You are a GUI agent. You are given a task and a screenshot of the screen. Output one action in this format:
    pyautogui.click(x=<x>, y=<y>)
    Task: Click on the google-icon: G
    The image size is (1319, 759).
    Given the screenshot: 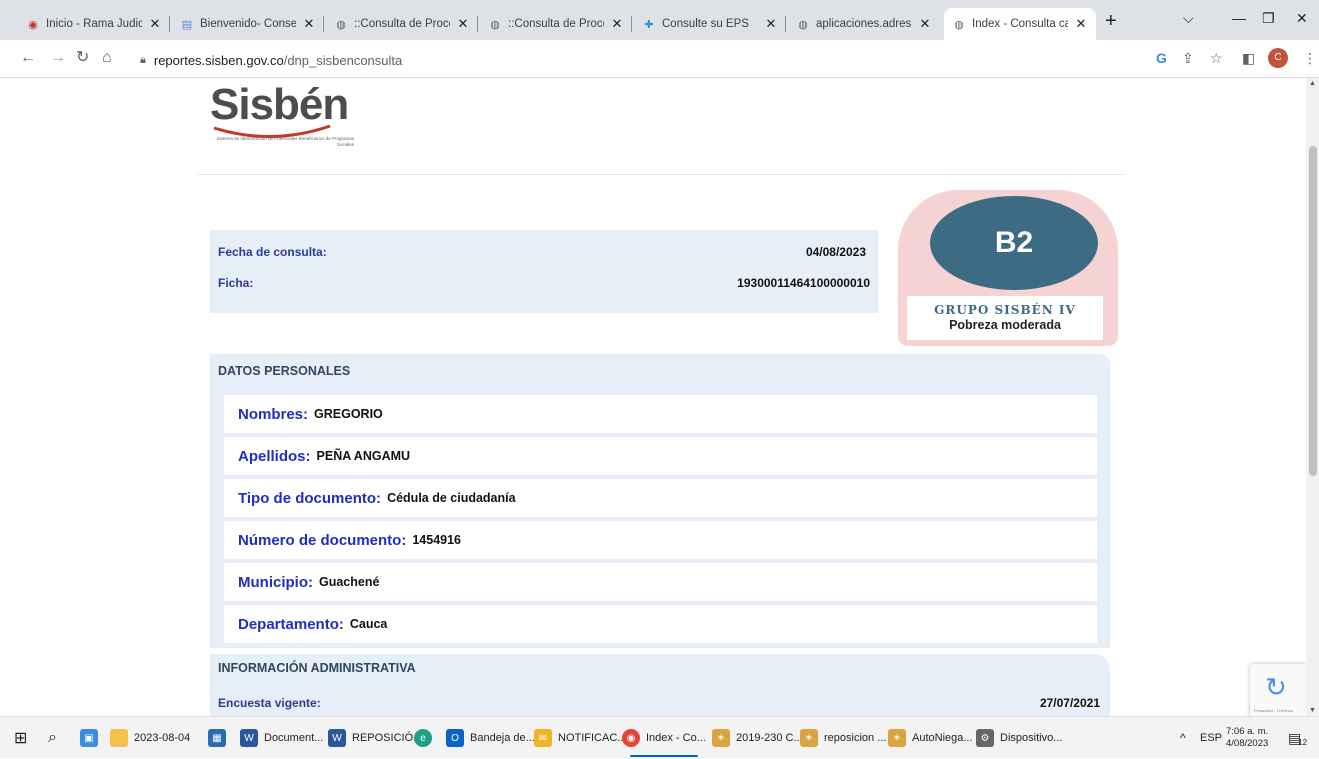 What is the action you would take?
    pyautogui.click(x=1161, y=58)
    